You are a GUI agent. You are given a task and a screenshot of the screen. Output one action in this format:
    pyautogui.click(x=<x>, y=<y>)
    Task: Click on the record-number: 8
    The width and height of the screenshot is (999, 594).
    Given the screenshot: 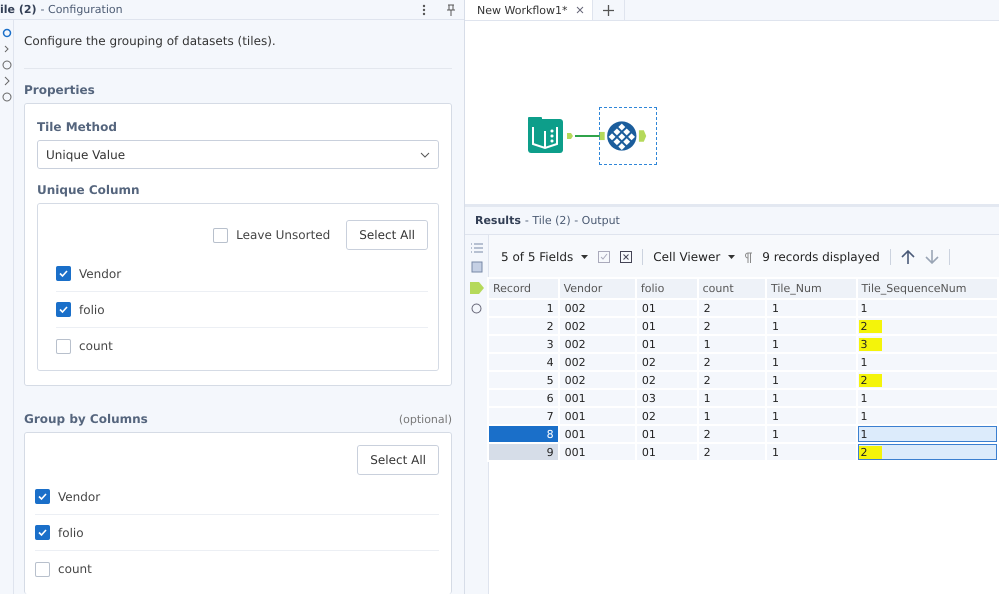 What is the action you would take?
    pyautogui.click(x=523, y=434)
    